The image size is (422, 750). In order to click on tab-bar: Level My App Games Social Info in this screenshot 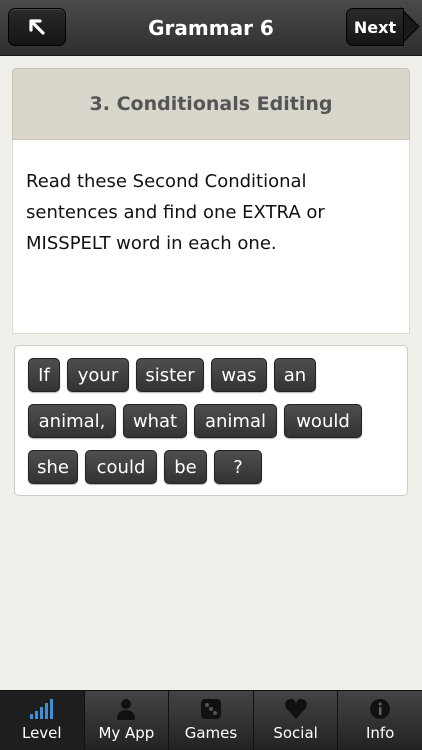, I will do `click(211, 720)`.